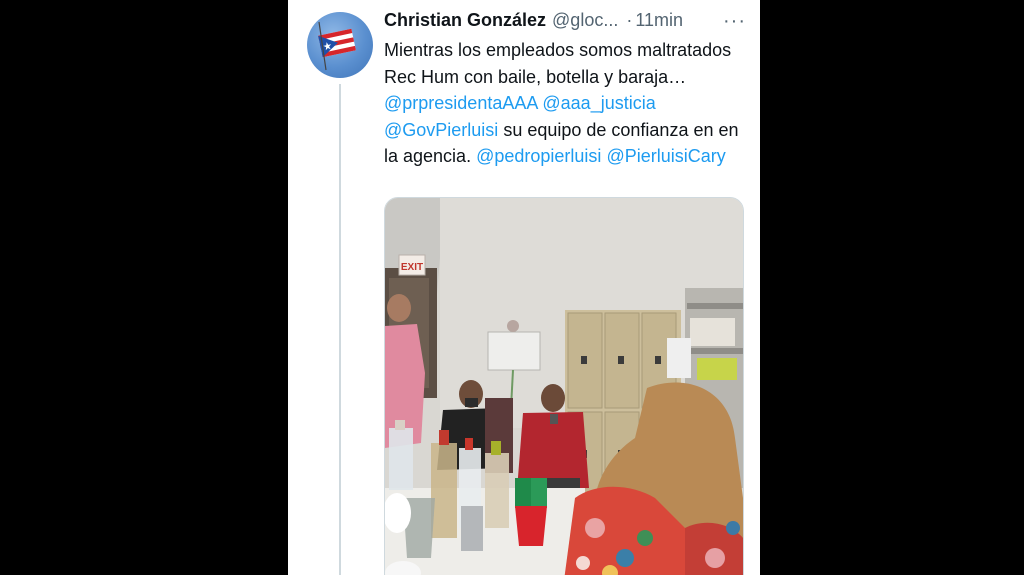 The height and width of the screenshot is (575, 1024). What do you see at coordinates (598, 103) in the screenshot?
I see `mention-aaa-justicia: @aaa_justicia` at bounding box center [598, 103].